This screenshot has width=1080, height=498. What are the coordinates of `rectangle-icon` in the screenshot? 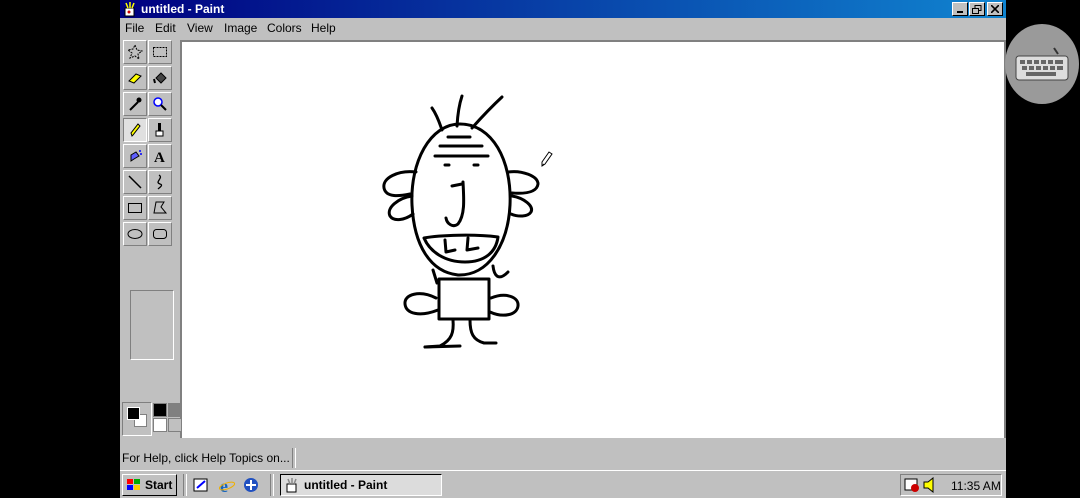 It's located at (135, 208).